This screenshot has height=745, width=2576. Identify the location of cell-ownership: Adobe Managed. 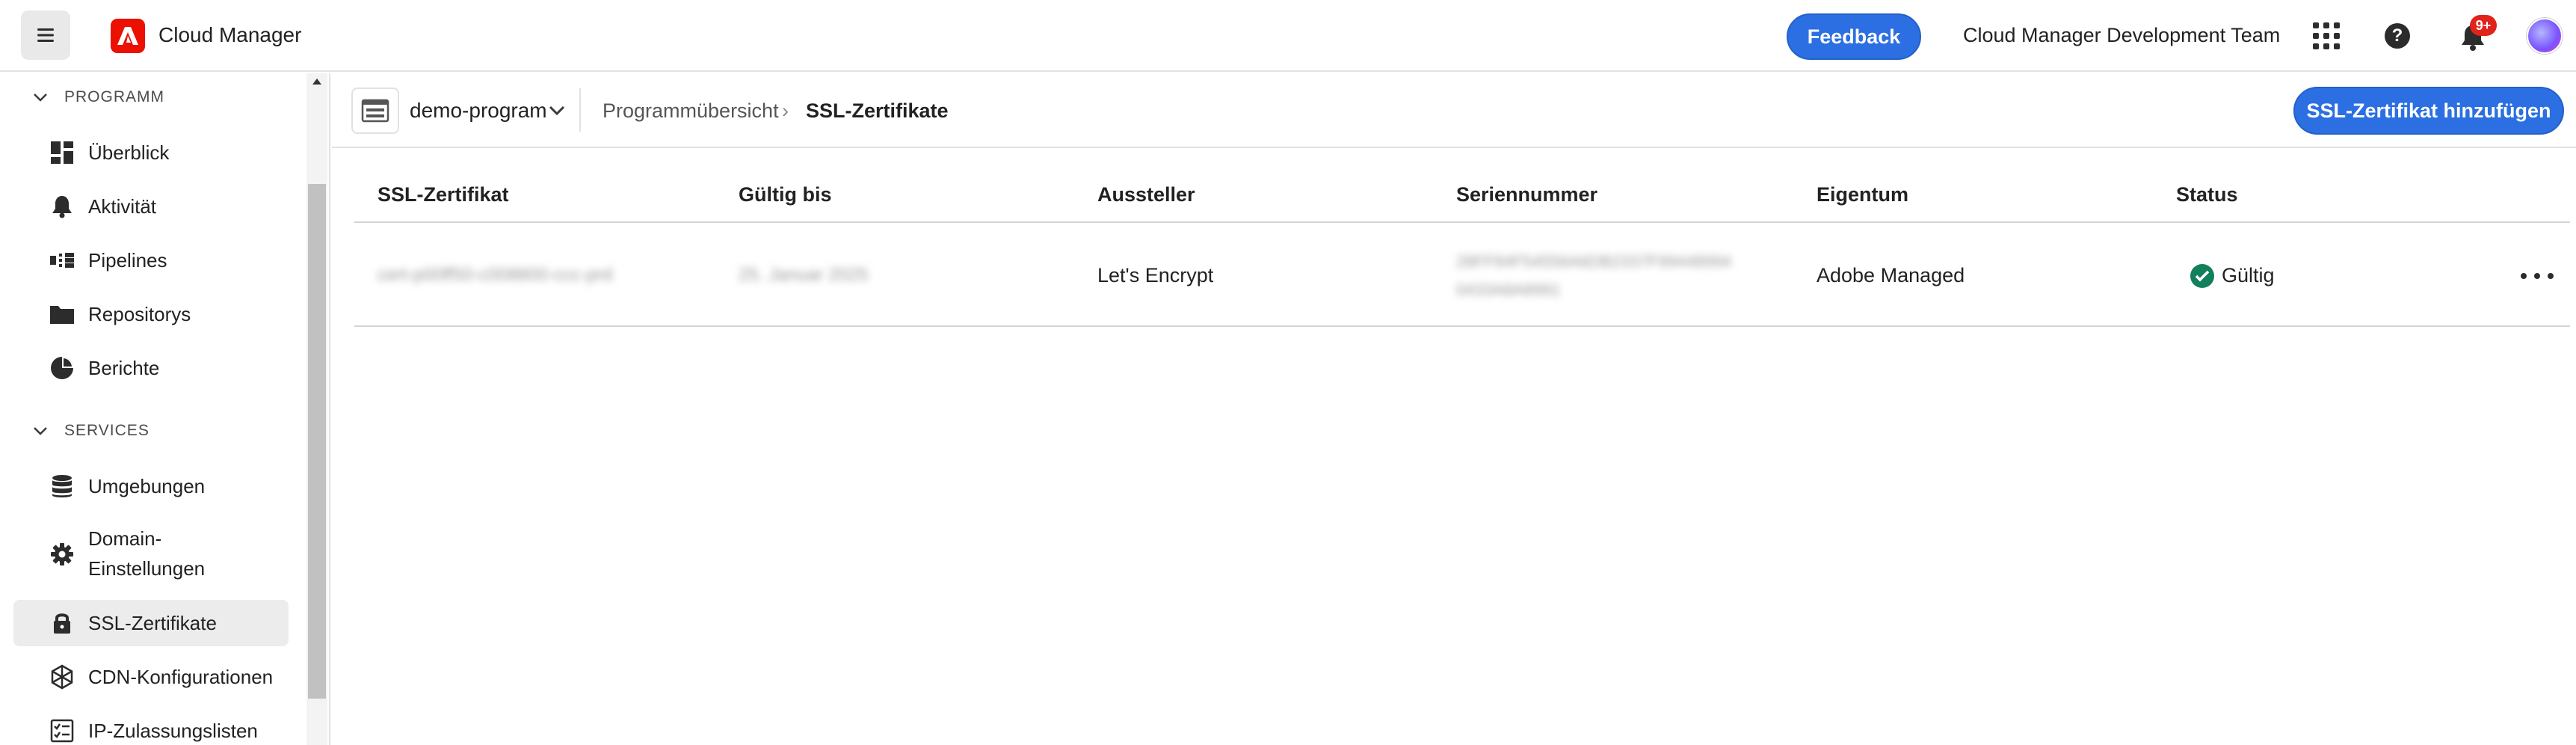
(1891, 275).